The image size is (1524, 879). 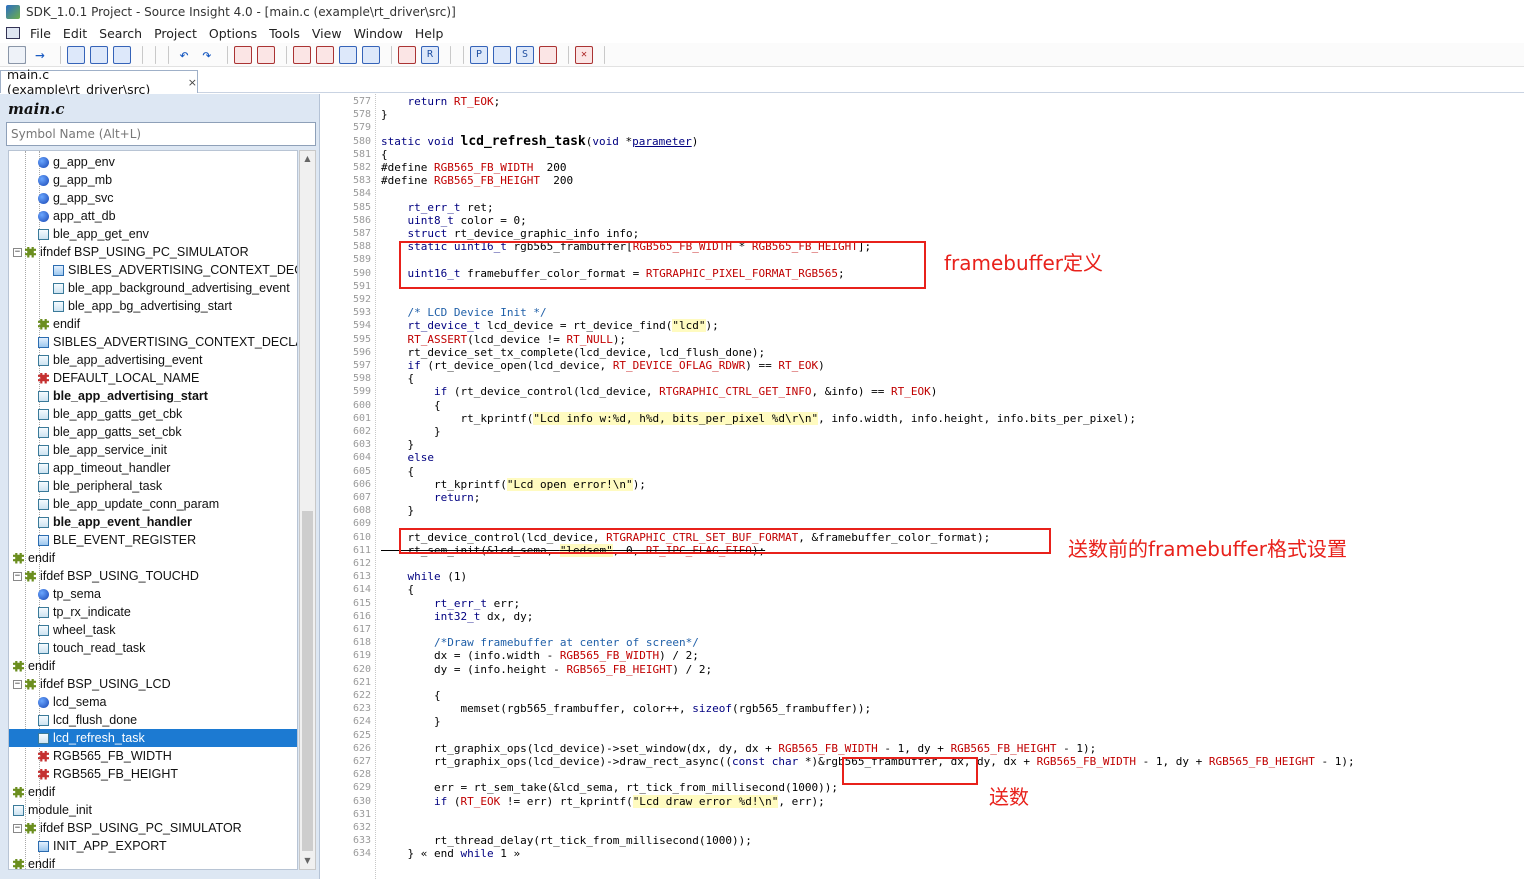 I want to click on code-line: 622 {, so click(x=923, y=695).